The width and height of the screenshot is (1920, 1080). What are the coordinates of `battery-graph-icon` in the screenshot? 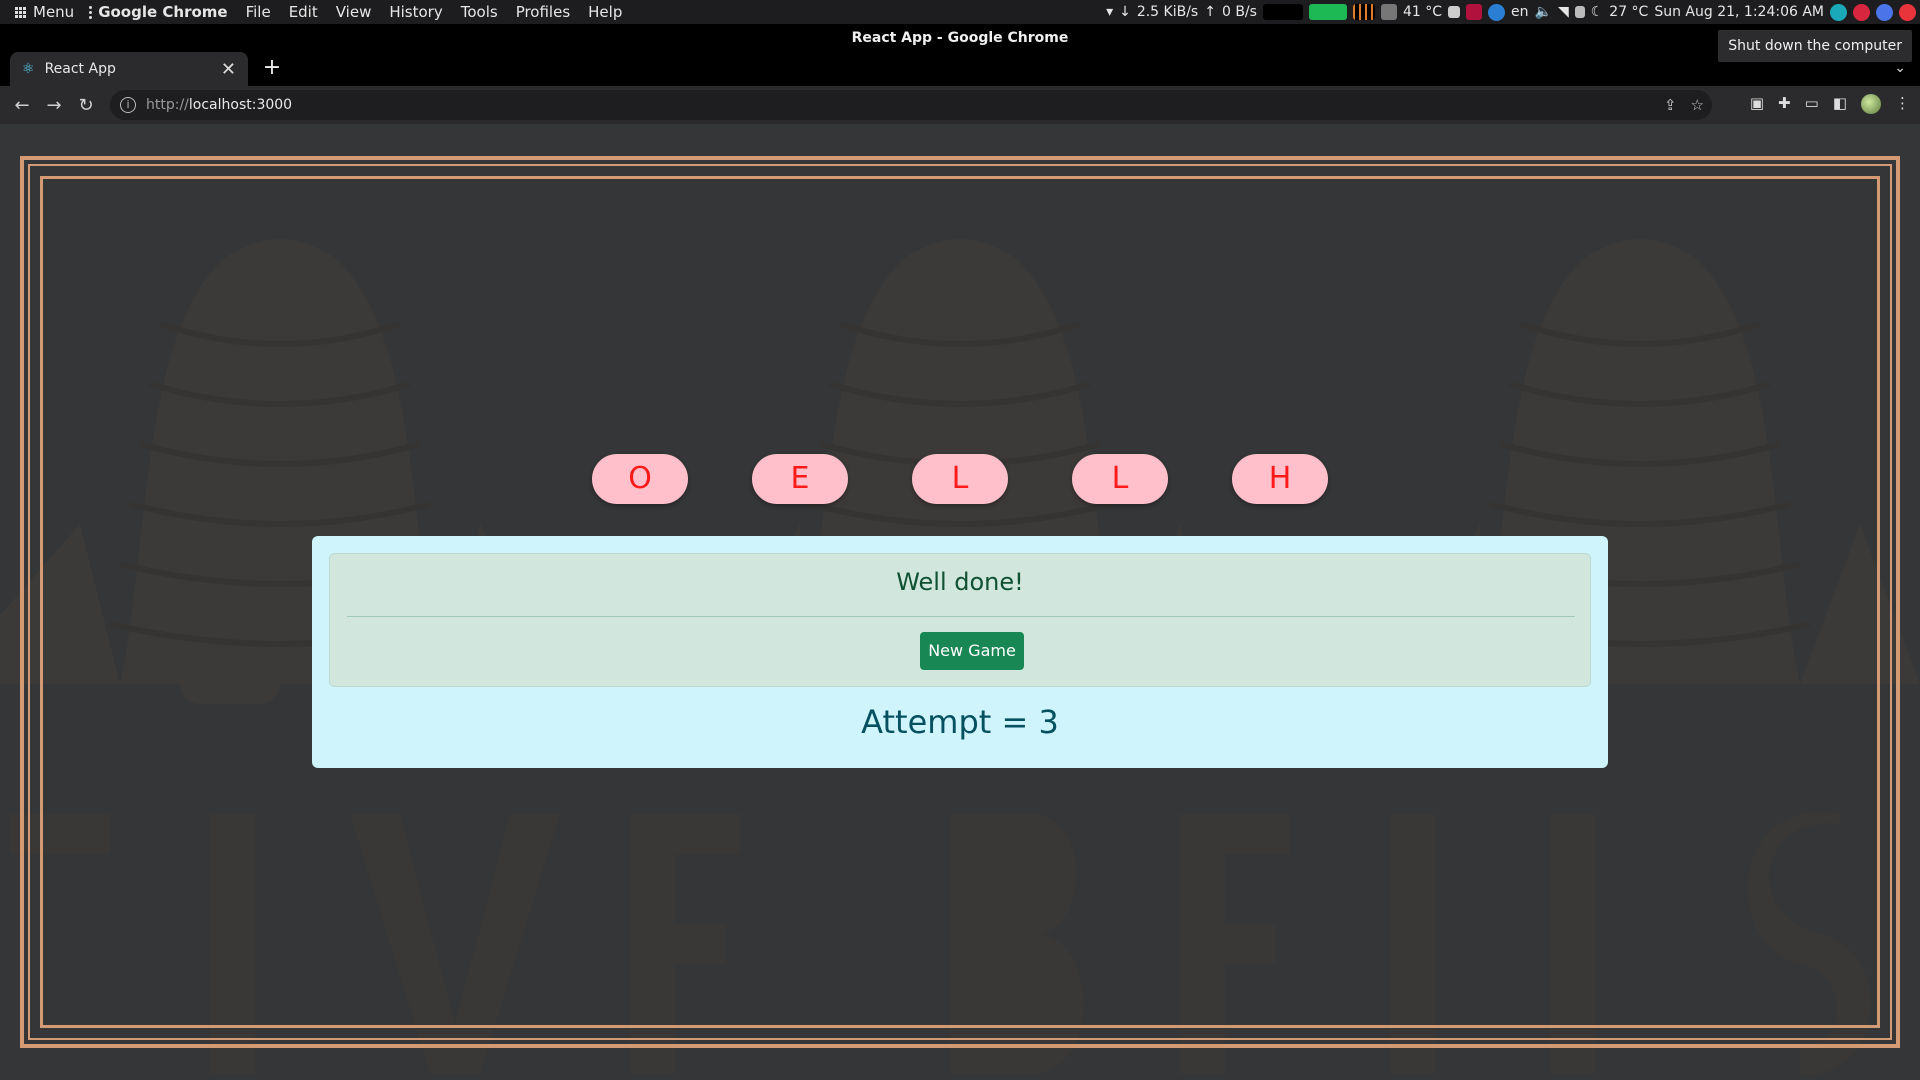 It's located at (1327, 12).